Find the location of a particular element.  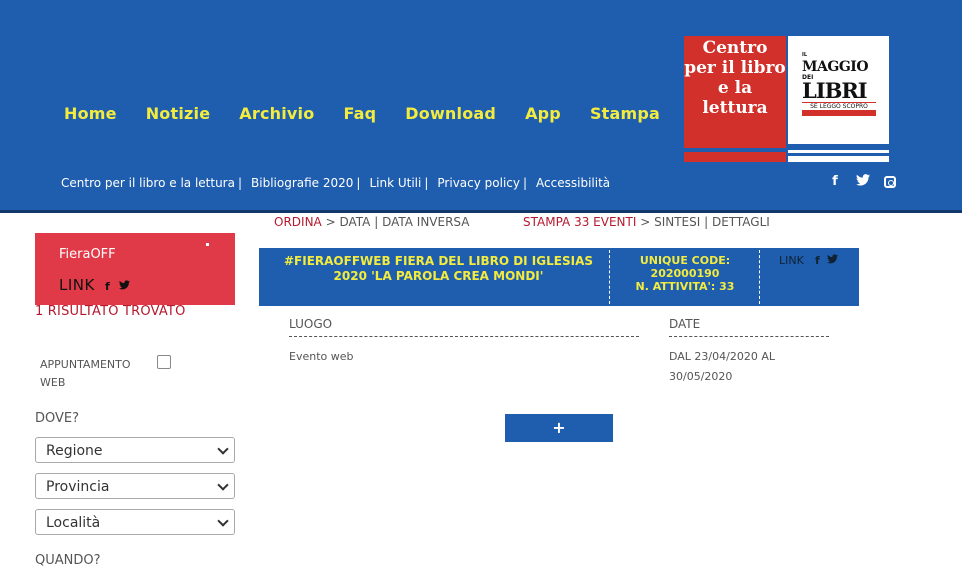

dot-marker is located at coordinates (207, 244).